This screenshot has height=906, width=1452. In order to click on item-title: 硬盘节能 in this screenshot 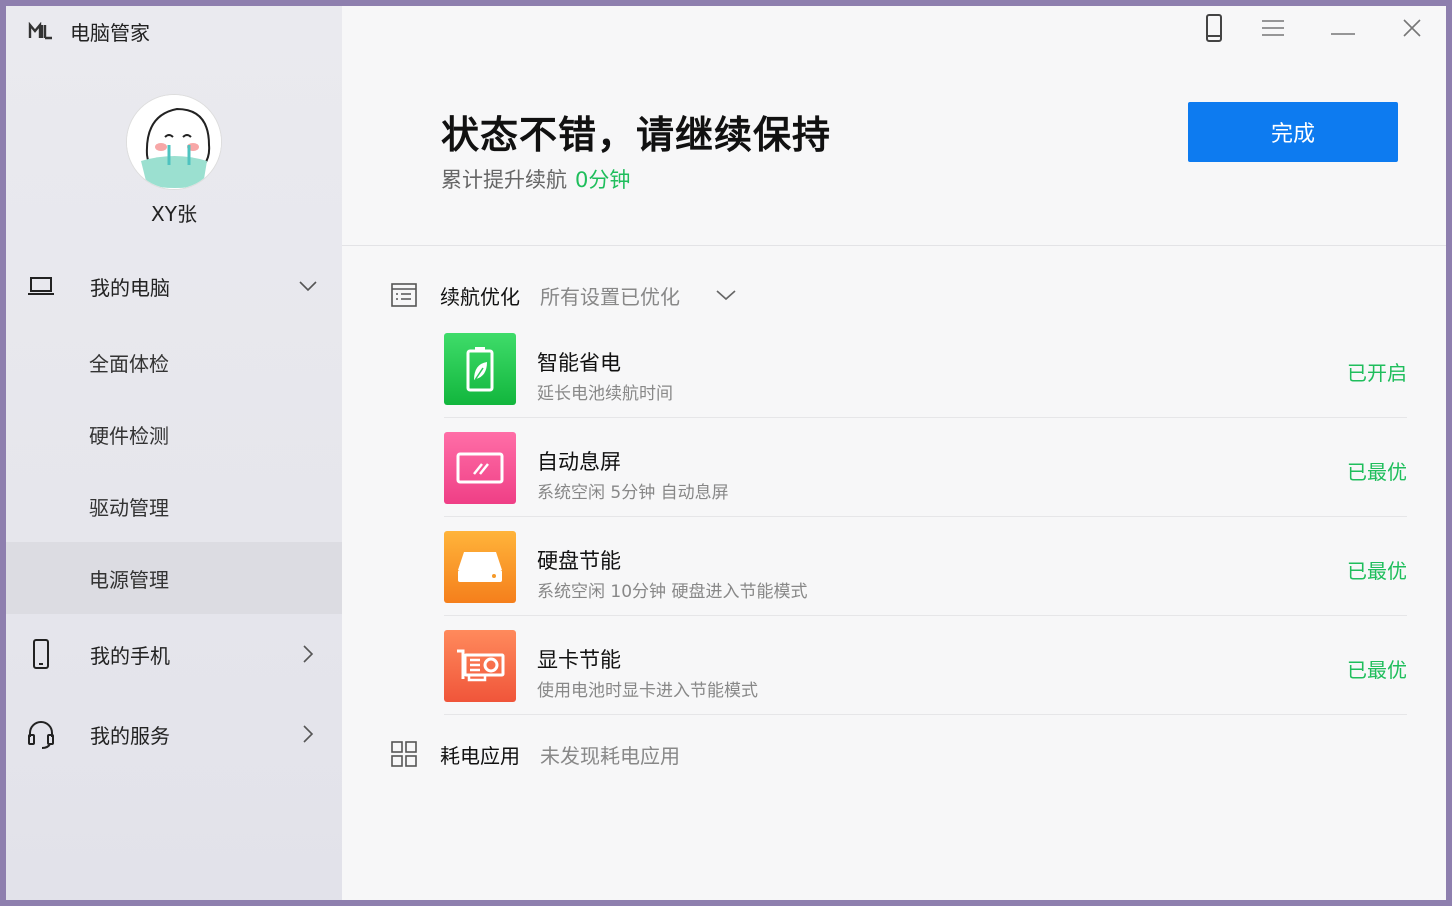, I will do `click(579, 561)`.